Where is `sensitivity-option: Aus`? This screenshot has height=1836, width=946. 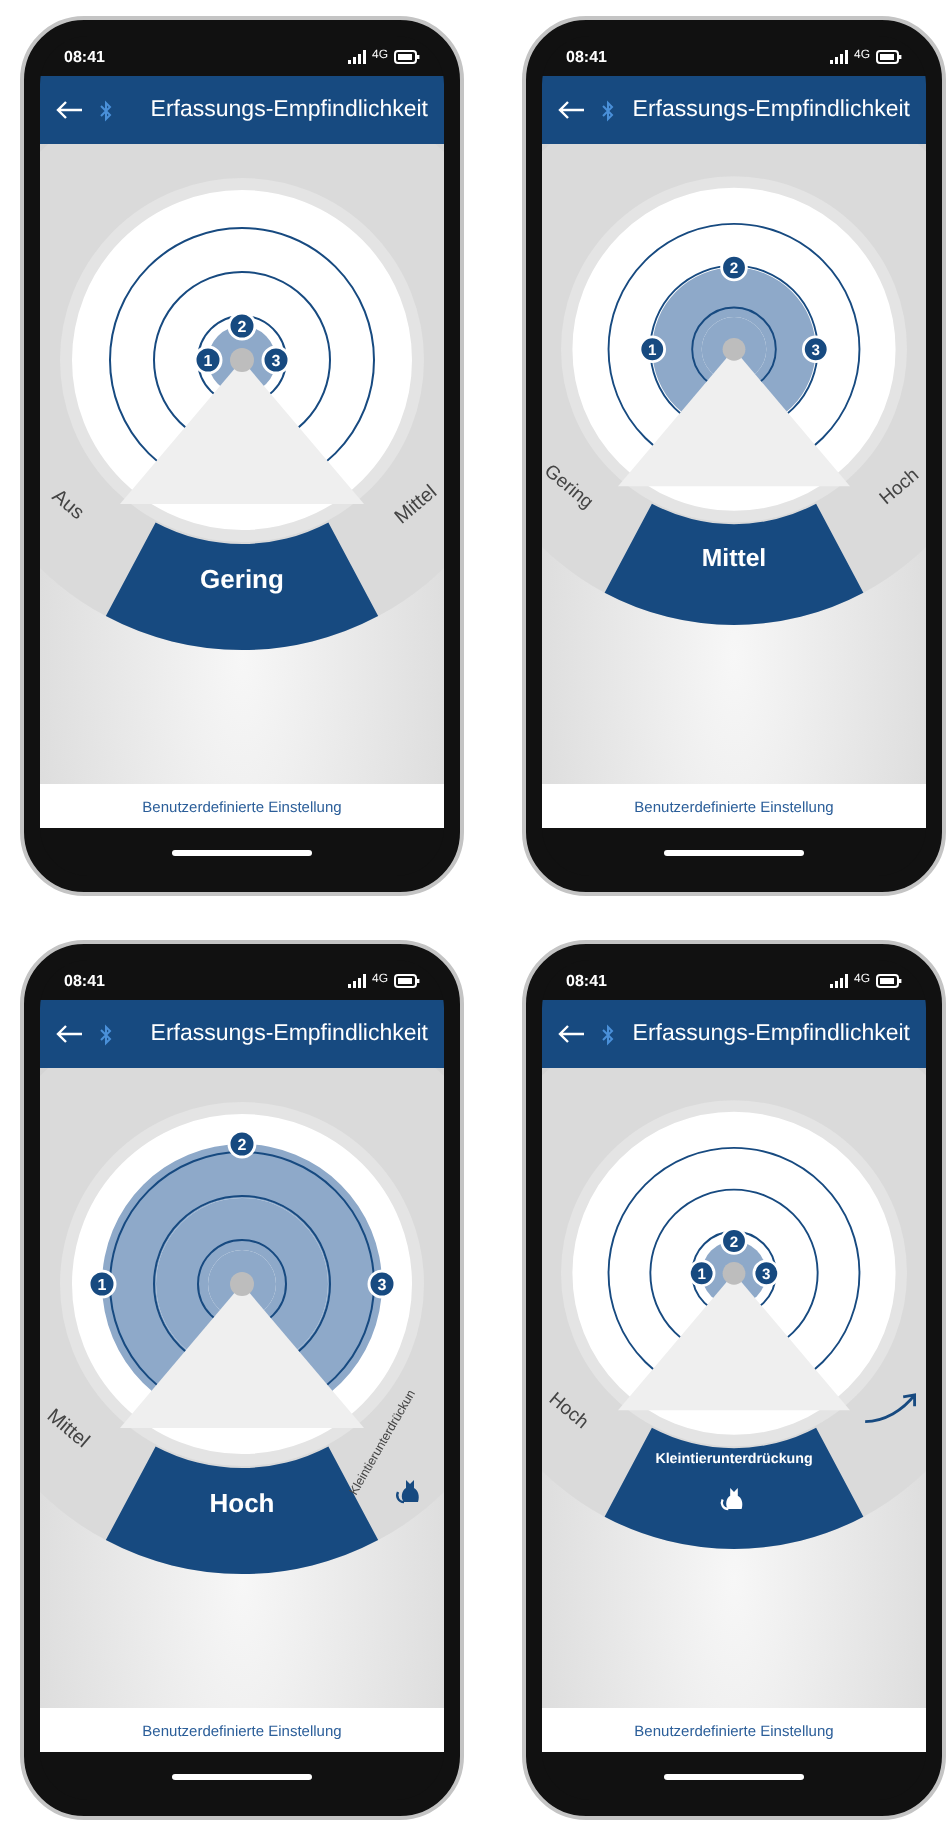 sensitivity-option: Aus is located at coordinates (67, 505).